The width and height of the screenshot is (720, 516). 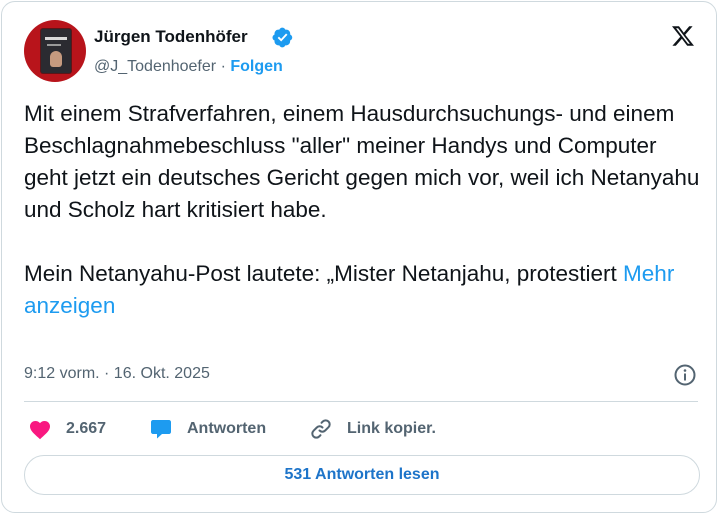 I want to click on follow-button: Folgen, so click(x=256, y=66).